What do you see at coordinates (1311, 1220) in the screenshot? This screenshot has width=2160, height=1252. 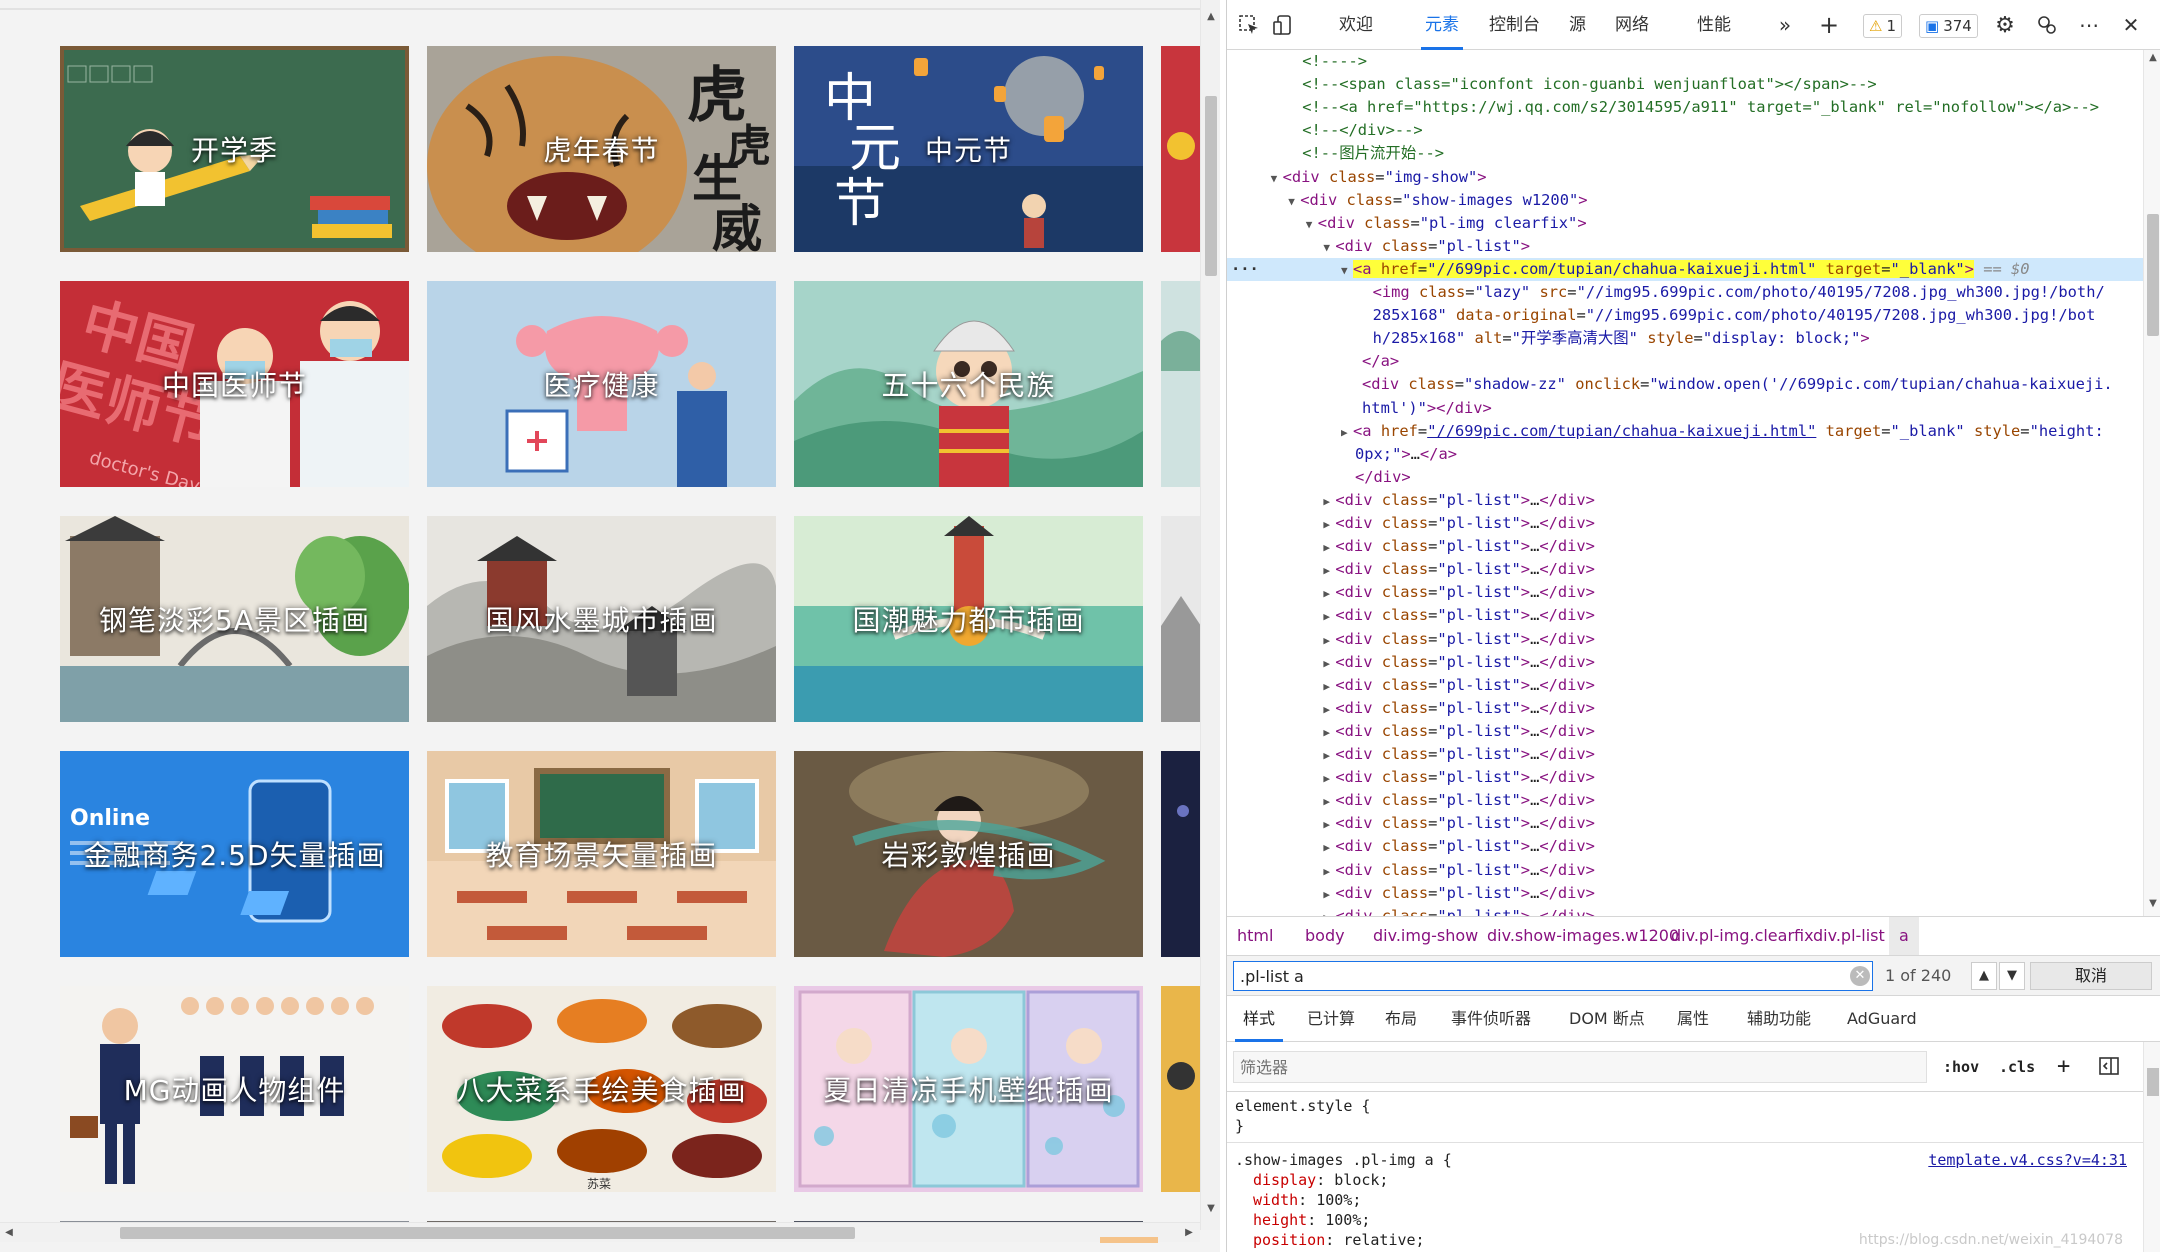 I see `css-declaration: height: 100%;` at bounding box center [1311, 1220].